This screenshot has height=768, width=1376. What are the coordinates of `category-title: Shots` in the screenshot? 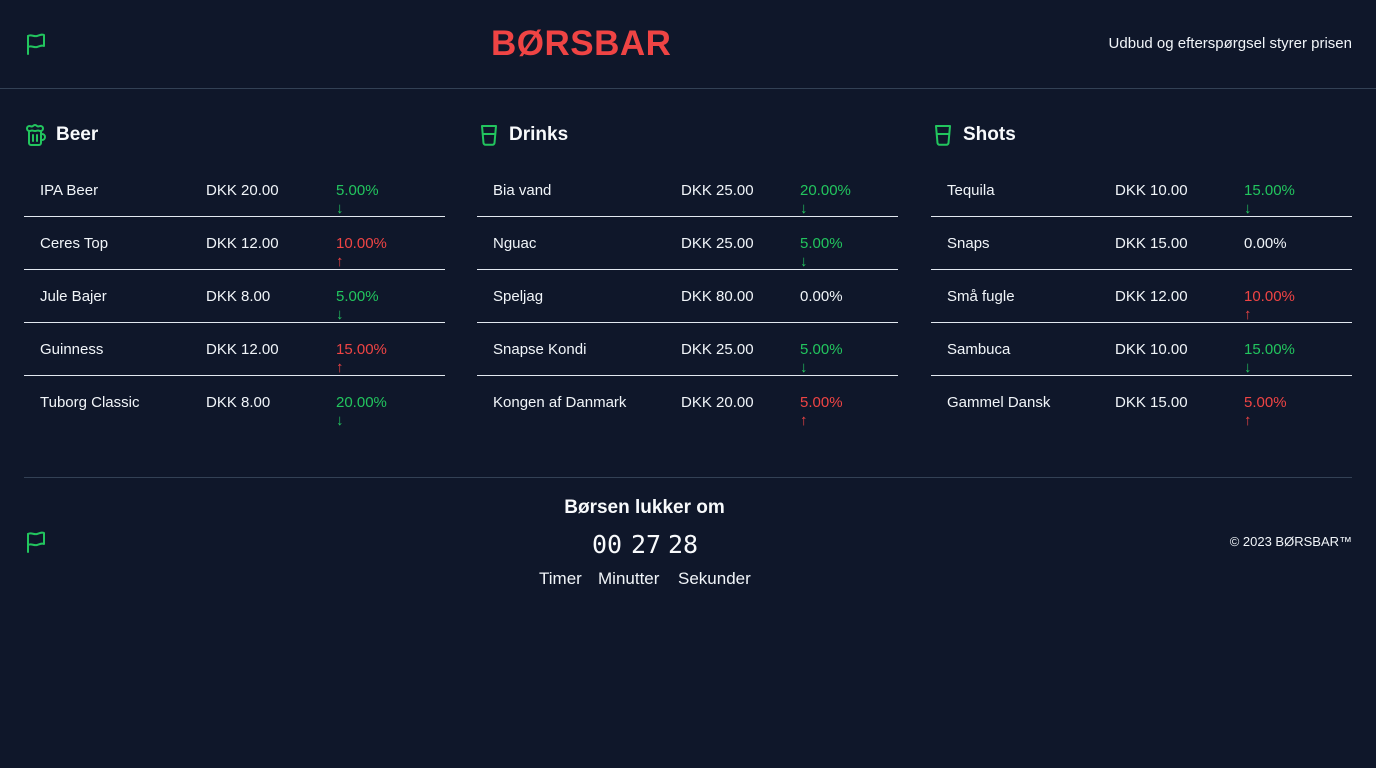 It's located at (989, 134).